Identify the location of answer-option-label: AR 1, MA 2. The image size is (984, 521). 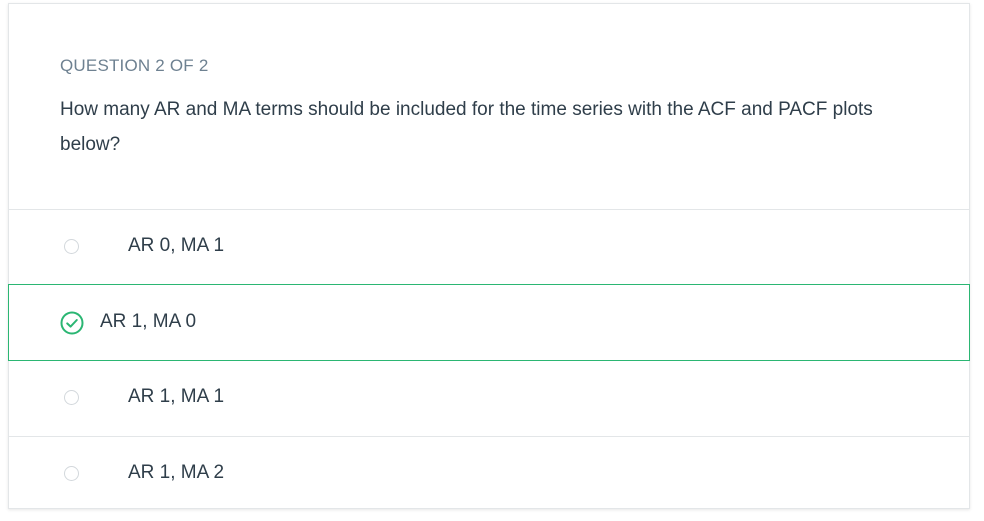
(176, 472).